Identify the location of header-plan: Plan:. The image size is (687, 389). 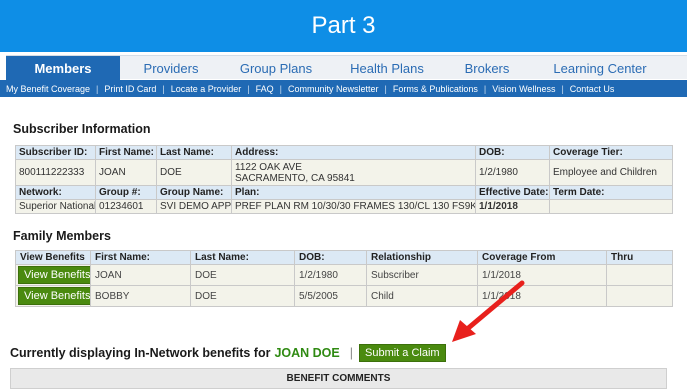
(353, 192).